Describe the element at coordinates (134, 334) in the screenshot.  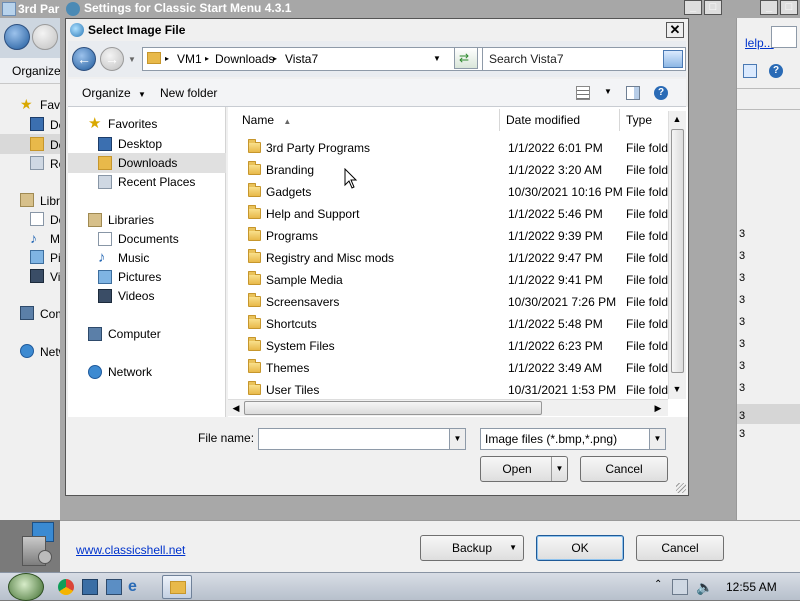
I see `nav-computer: Computer` at that location.